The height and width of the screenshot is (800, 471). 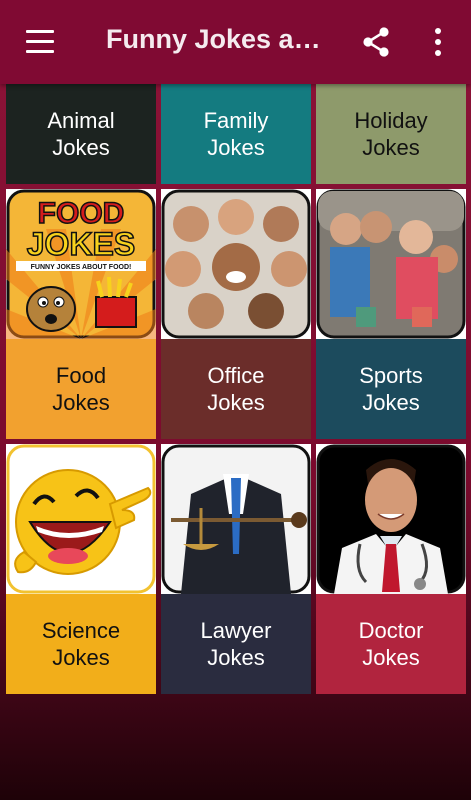 What do you see at coordinates (438, 42) in the screenshot?
I see `more-vert-icon` at bounding box center [438, 42].